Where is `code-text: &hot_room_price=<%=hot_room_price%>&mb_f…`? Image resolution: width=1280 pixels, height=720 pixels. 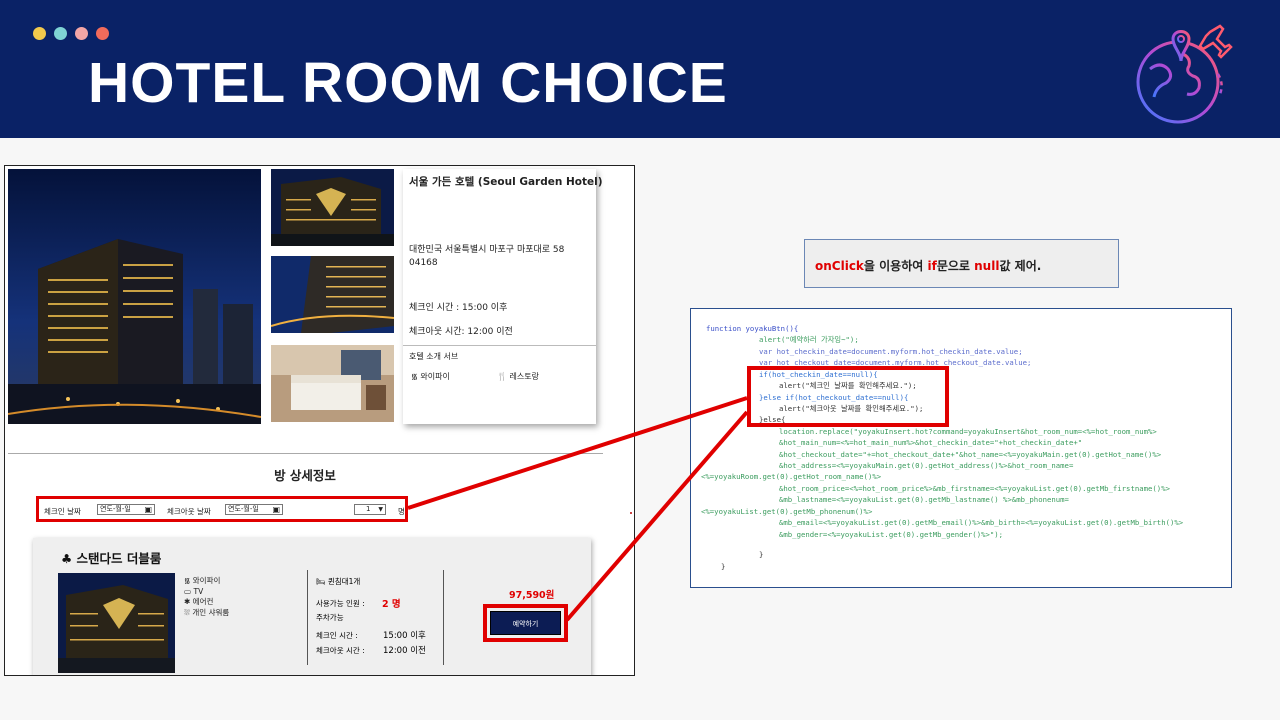 code-text: &hot_room_price=<%=hot_room_price%>&mb_f… is located at coordinates (974, 488).